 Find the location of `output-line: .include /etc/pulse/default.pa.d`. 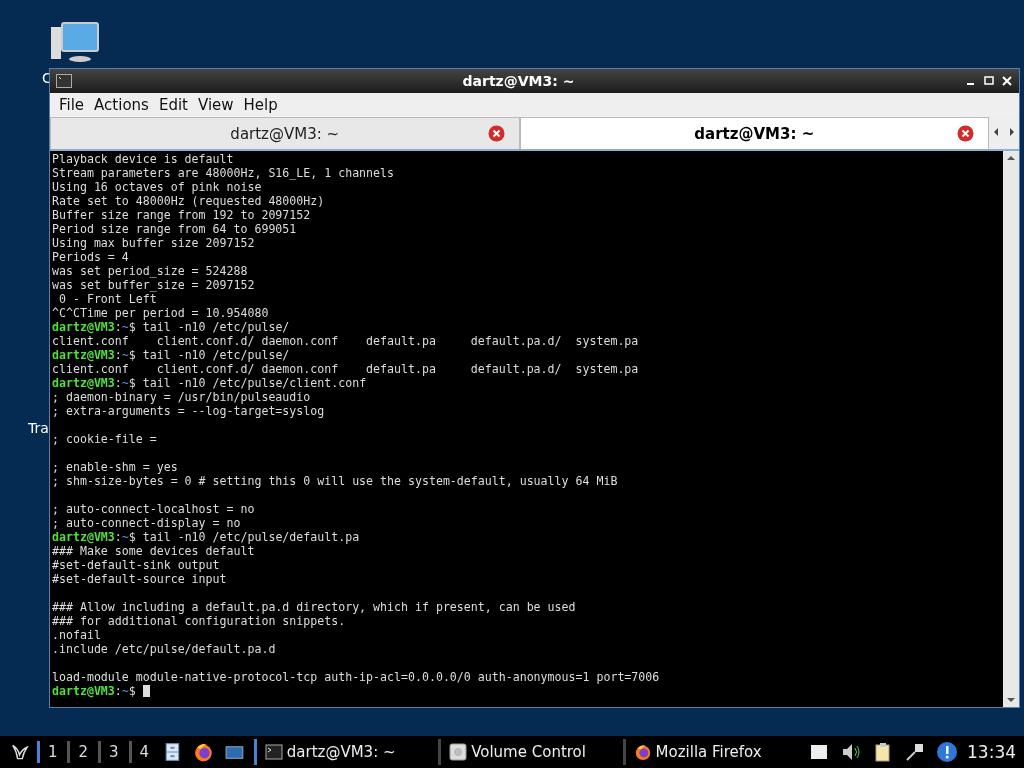

output-line: .include /etc/pulse/default.pa.d is located at coordinates (164, 649).